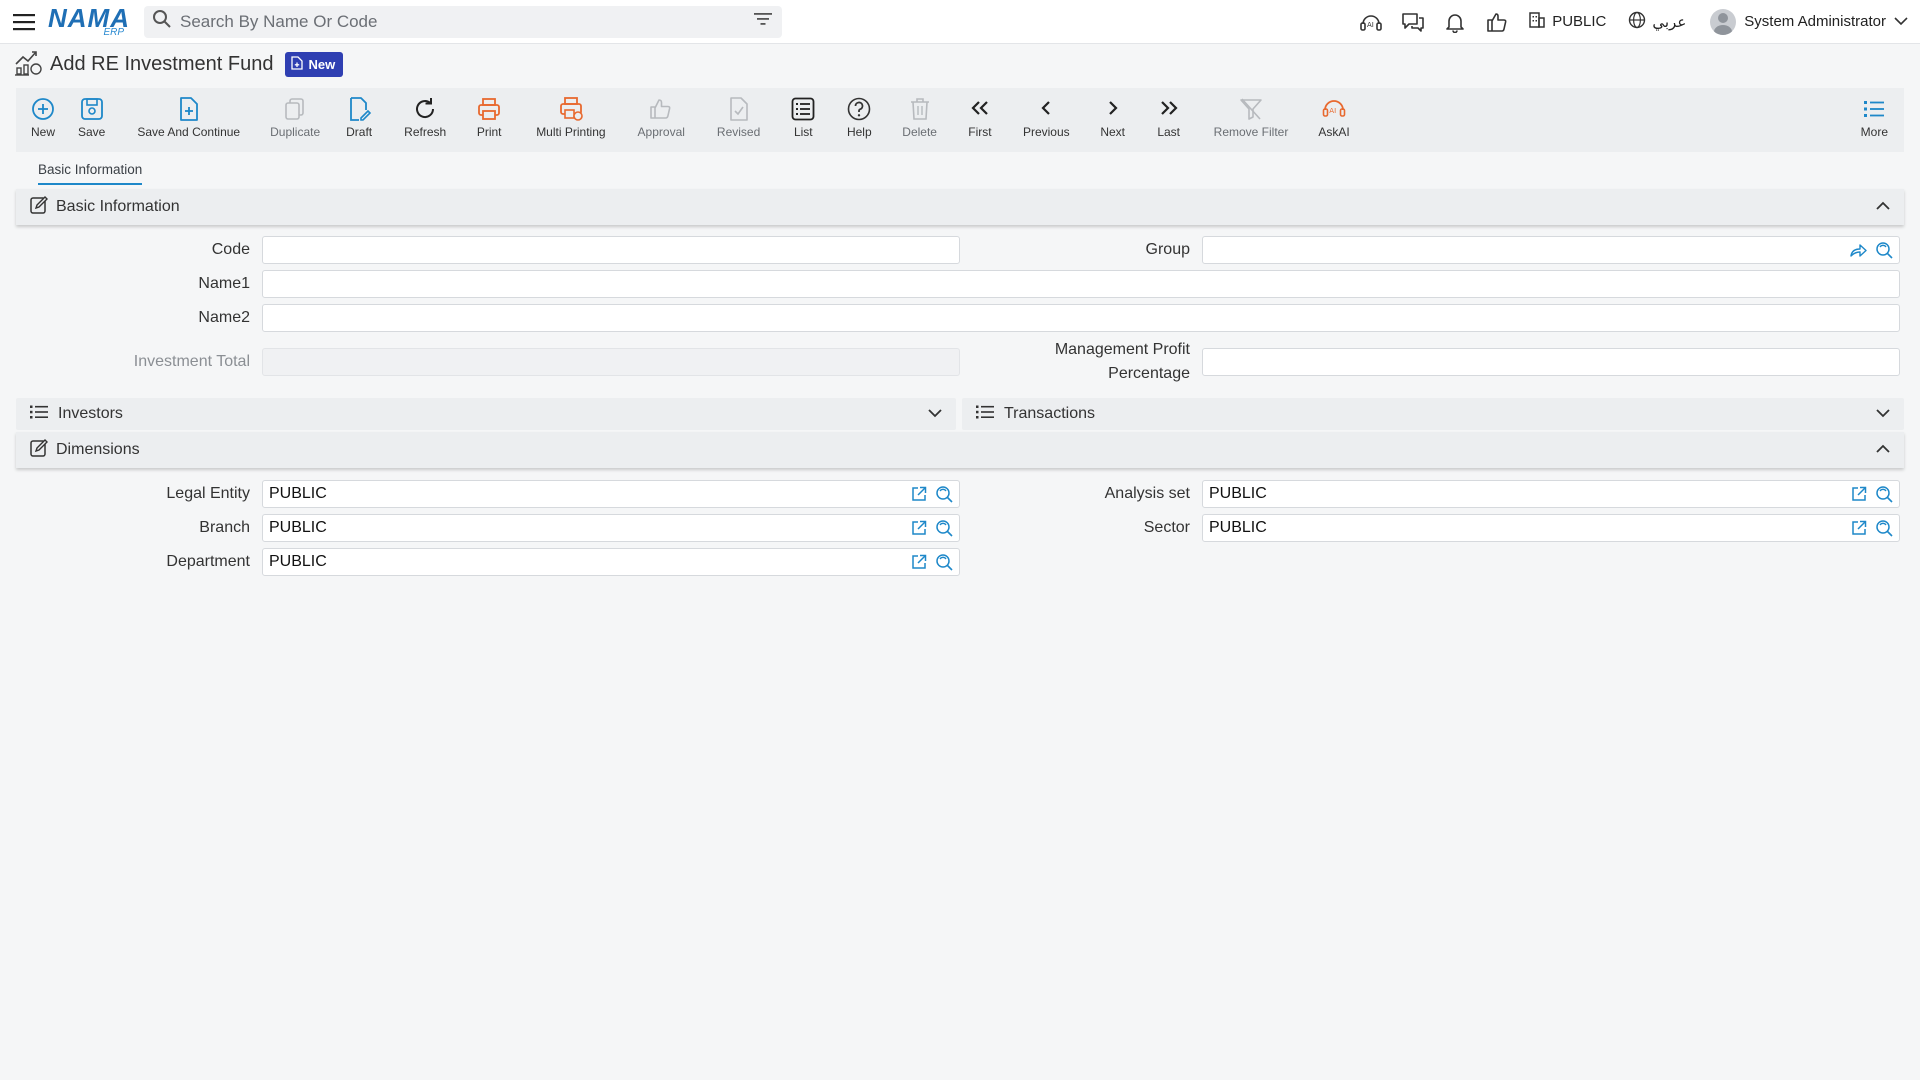  I want to click on multi-printing-button: Multi Printing, so click(570, 120).